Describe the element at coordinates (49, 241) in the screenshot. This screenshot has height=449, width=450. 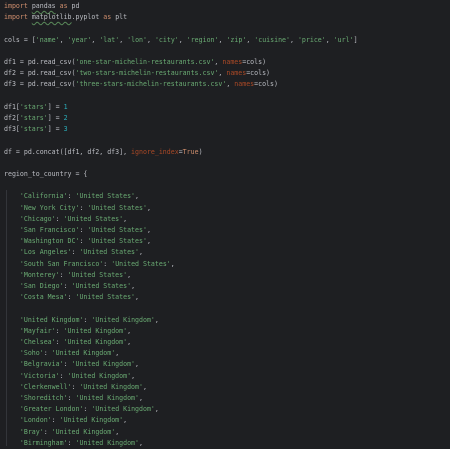
I see `code-token: 'Washington DC'` at that location.